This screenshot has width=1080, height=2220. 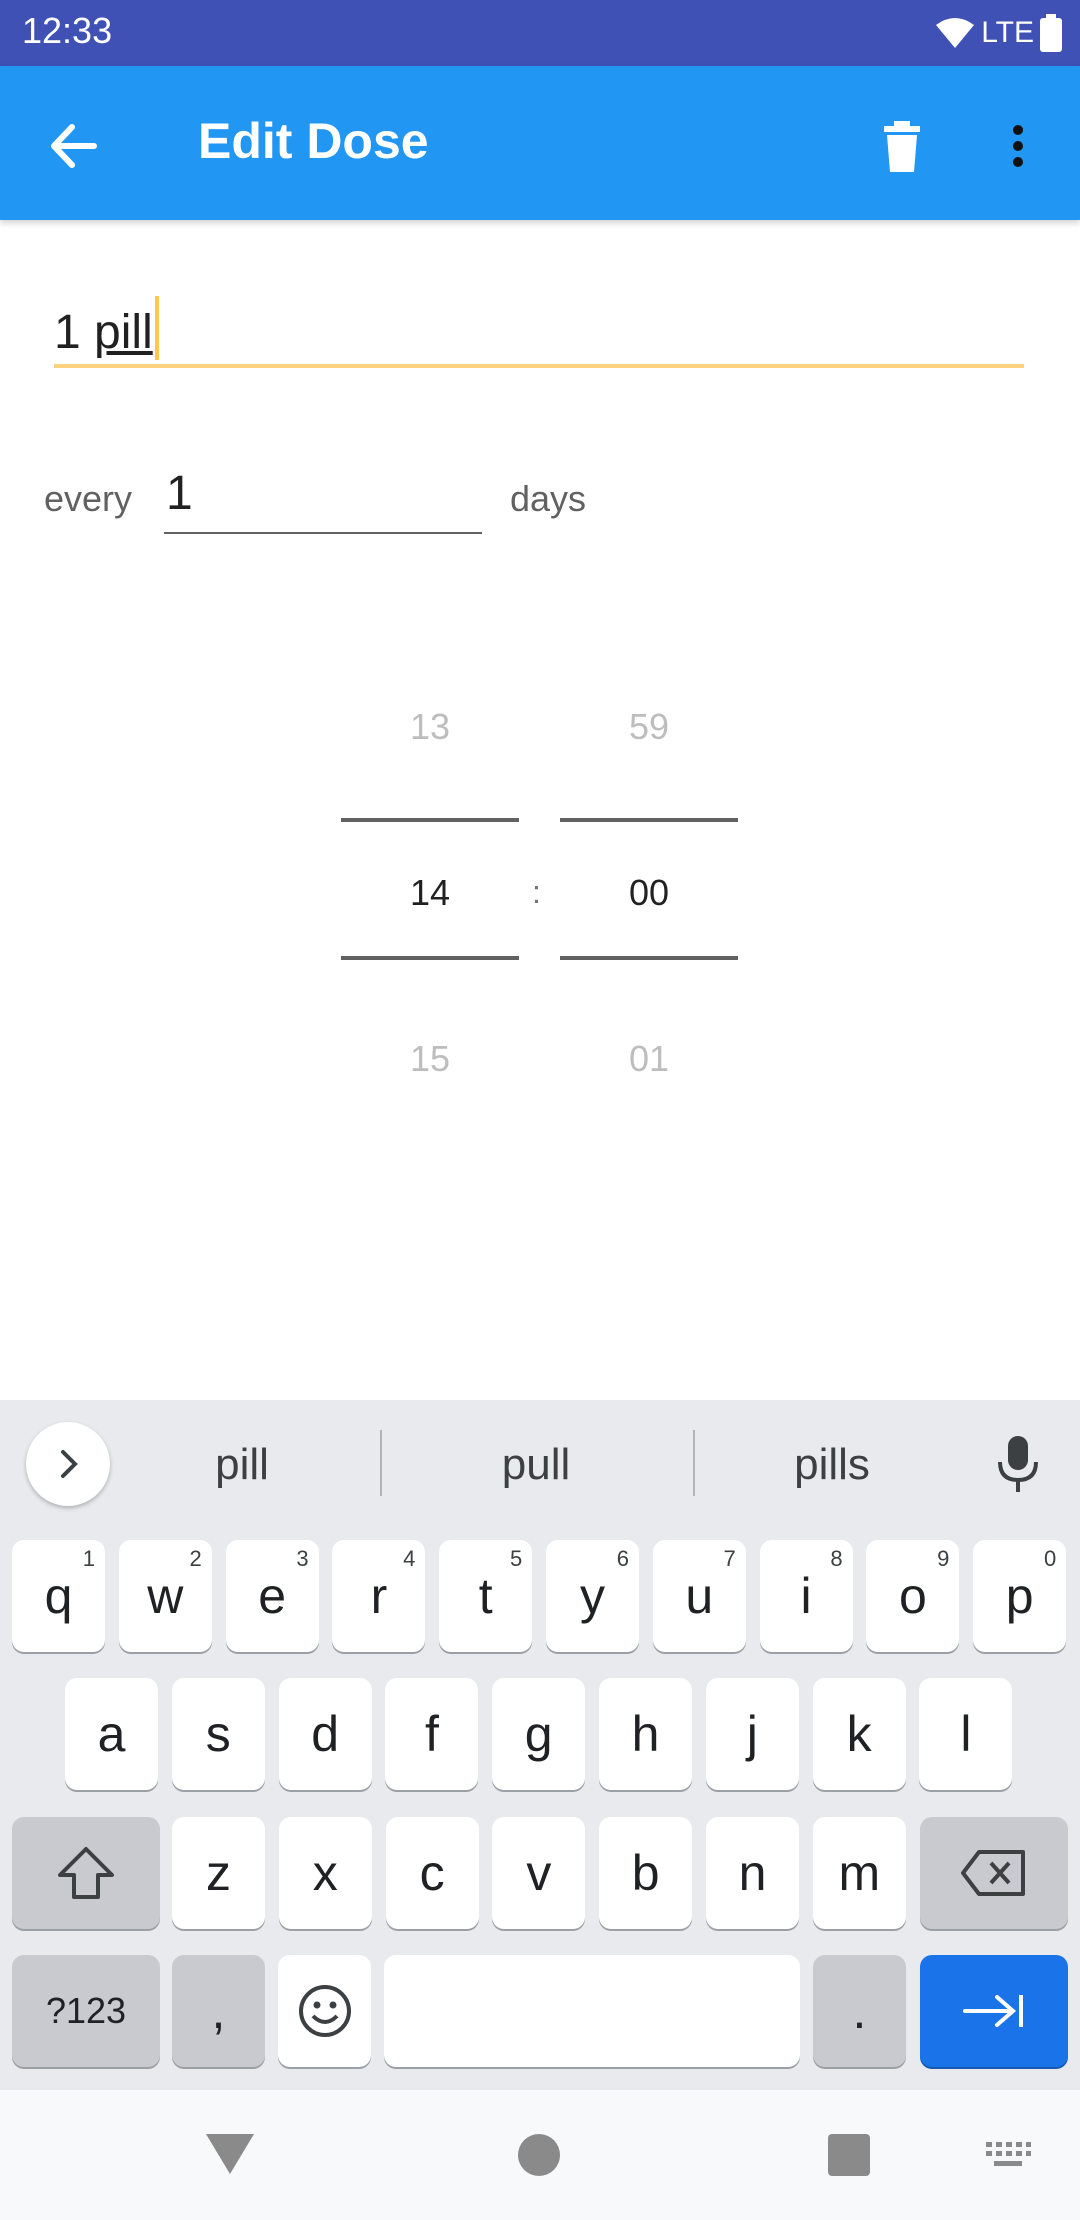 I want to click on key-hint: 5, so click(x=516, y=1558).